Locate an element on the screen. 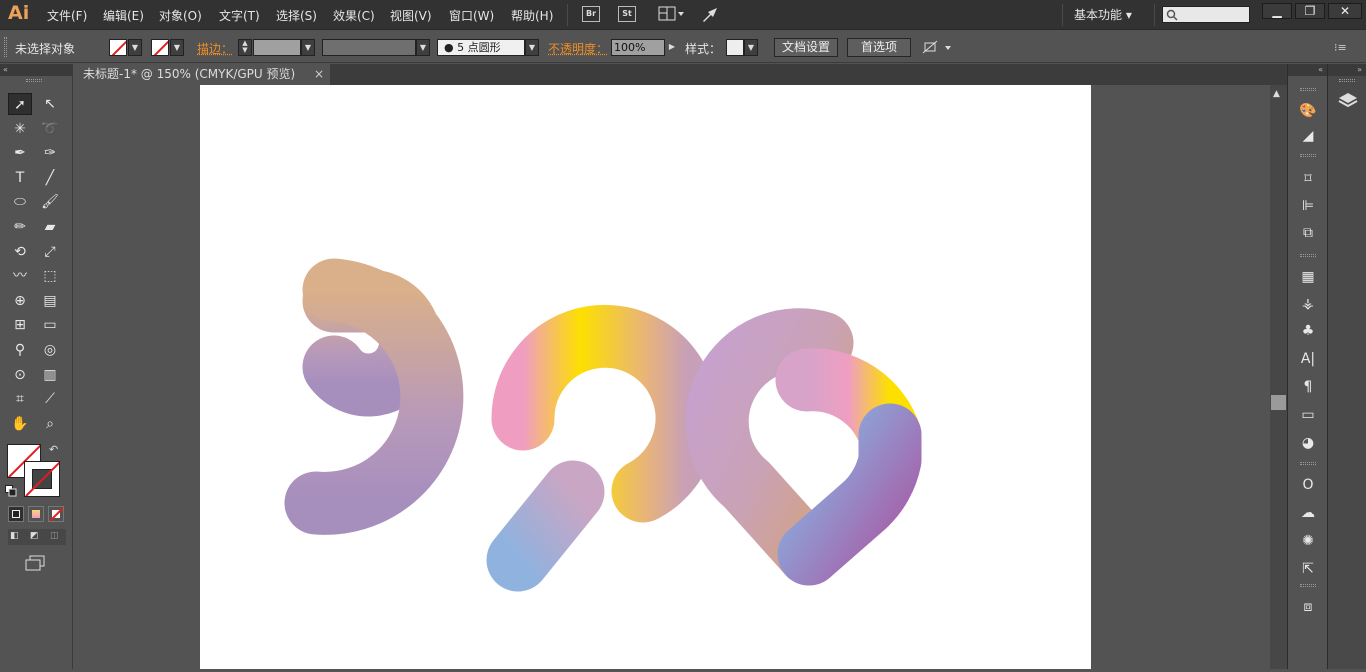  draw-behind-icon: ◩ is located at coordinates (38, 537).